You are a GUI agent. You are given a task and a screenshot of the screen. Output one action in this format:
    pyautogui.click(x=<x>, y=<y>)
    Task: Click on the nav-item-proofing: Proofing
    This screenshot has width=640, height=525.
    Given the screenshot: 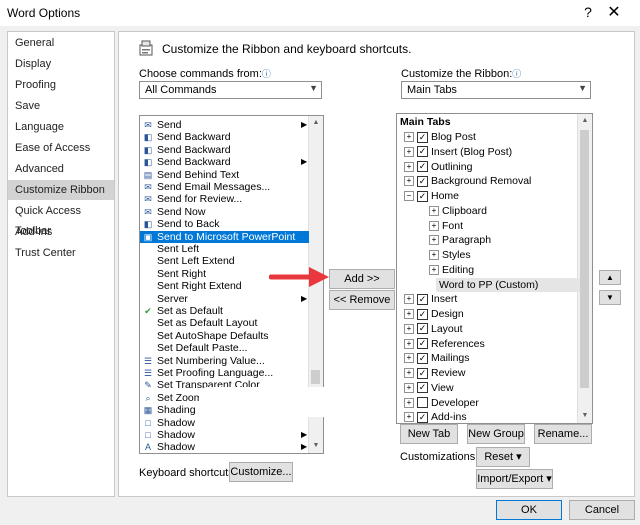 What is the action you would take?
    pyautogui.click(x=61, y=85)
    